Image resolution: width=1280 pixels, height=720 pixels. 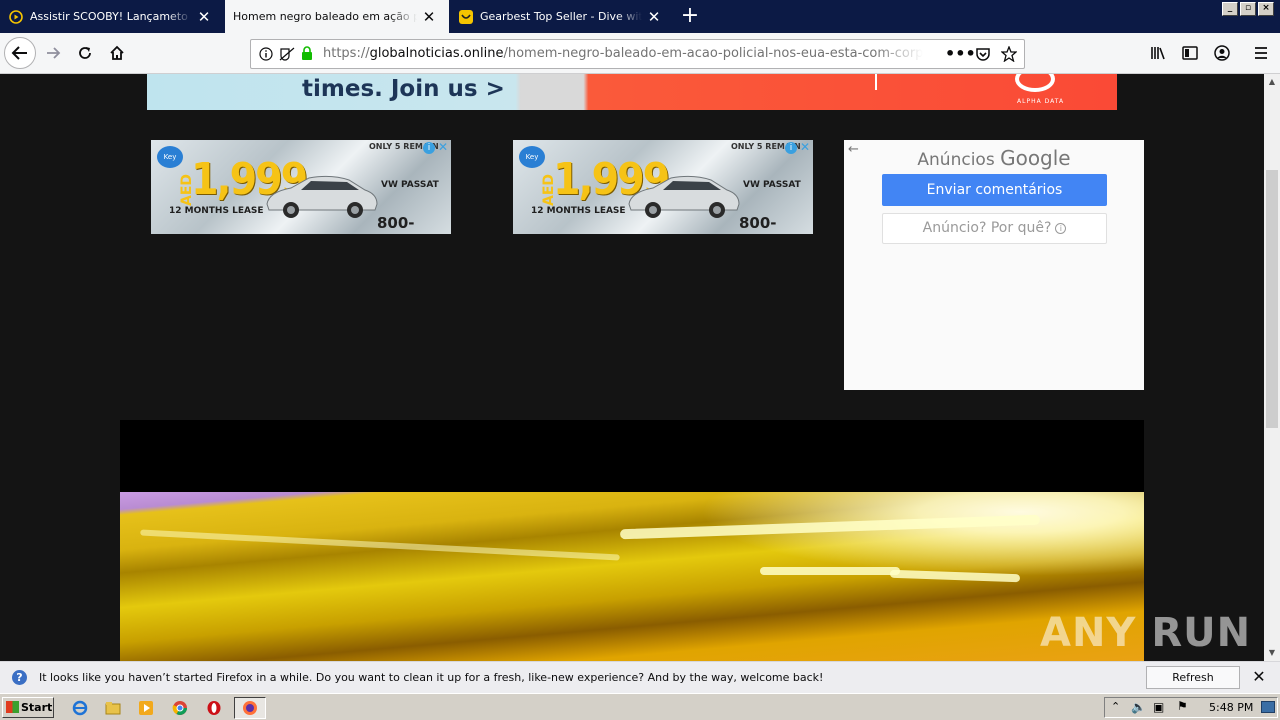 I want to click on tab-scooby: Assistir SCOOBY! Lançameto 2020 ✕, so click(x=112, y=16).